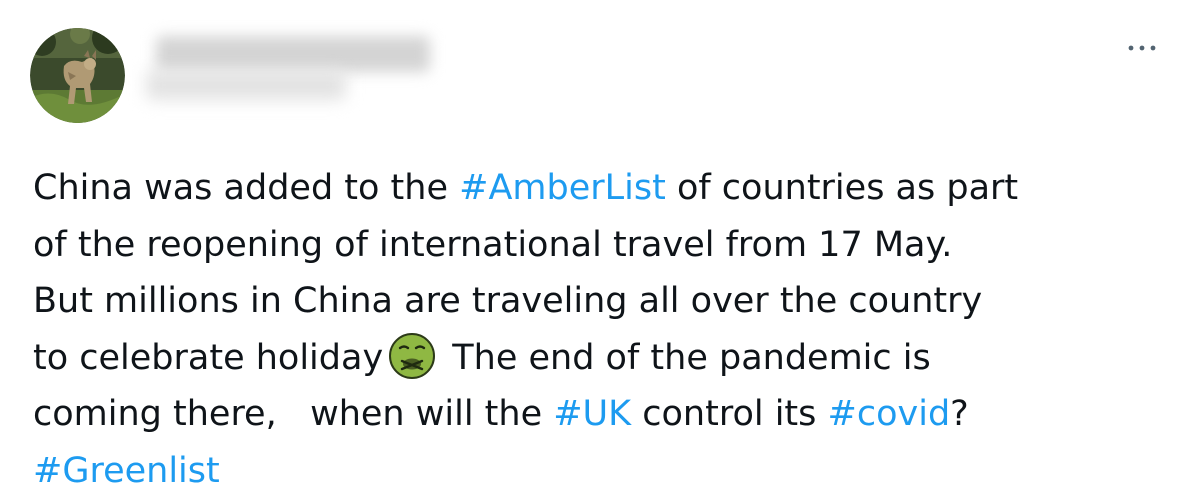  I want to click on text-segment: to celebrate holiday, so click(208, 357).